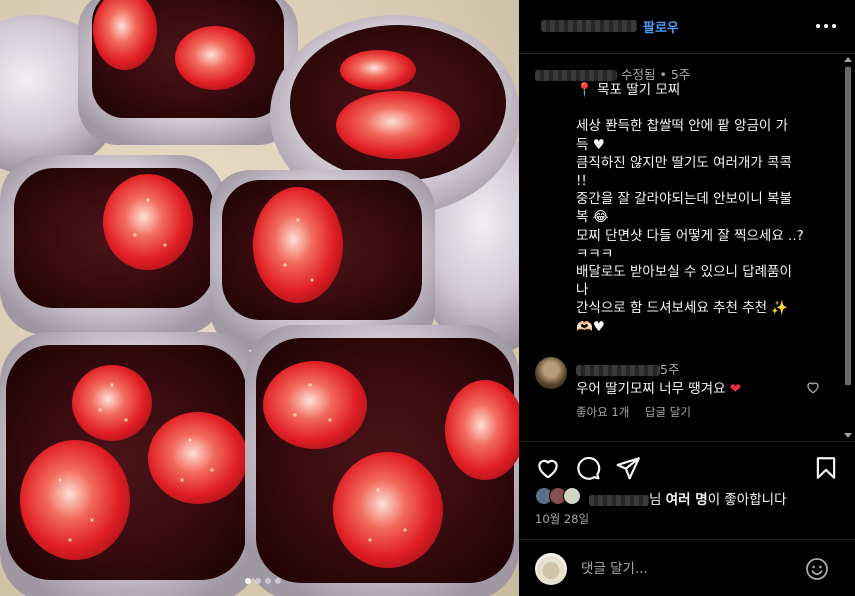 Image resolution: width=855 pixels, height=596 pixels. I want to click on reply-button: 답글 달기, so click(668, 412).